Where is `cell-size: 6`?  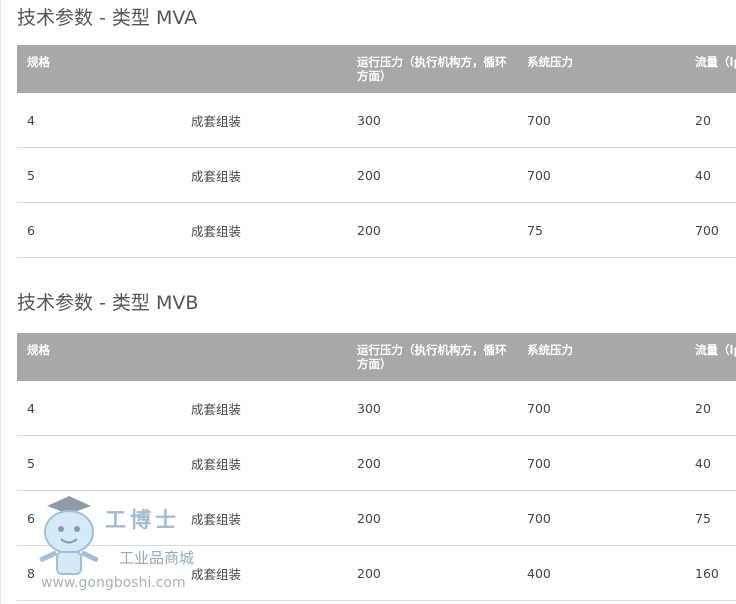 cell-size: 6 is located at coordinates (99, 230).